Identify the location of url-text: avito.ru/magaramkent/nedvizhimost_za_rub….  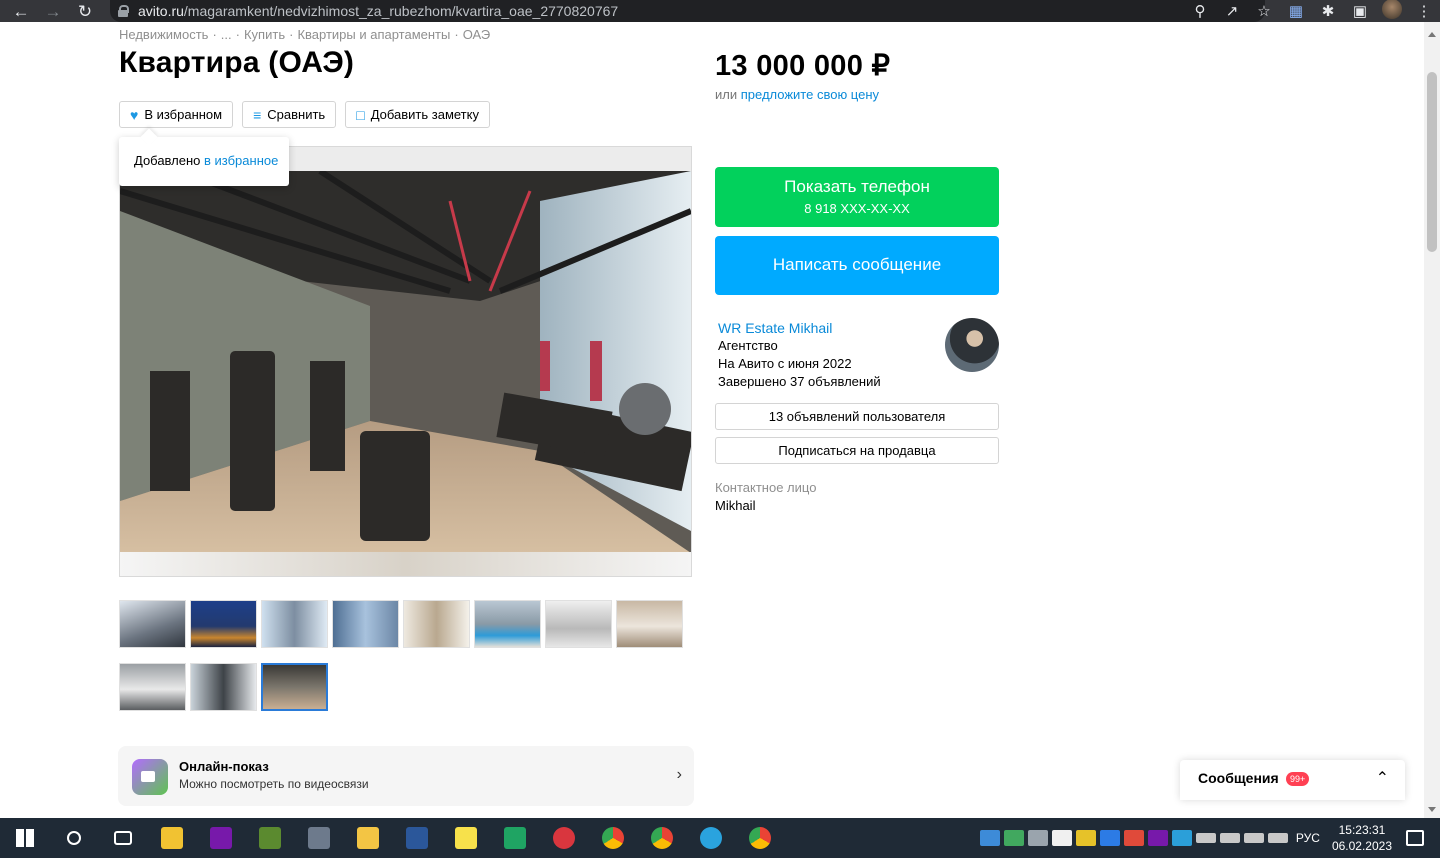
(378, 11).